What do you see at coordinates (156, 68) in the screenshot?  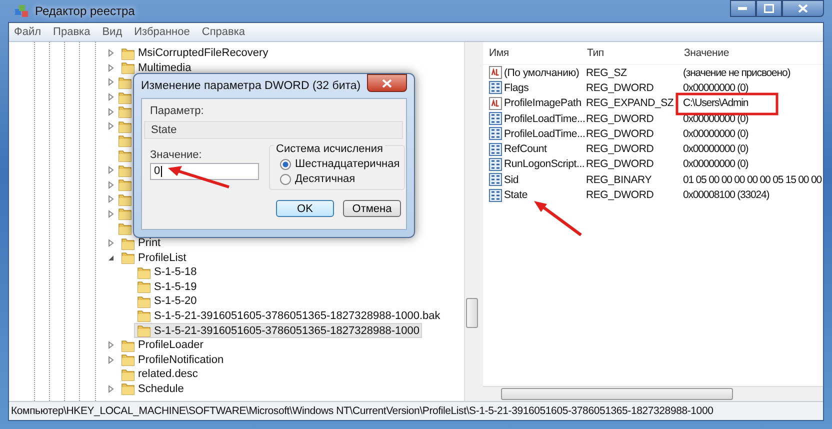 I see `tree-item: Multimedia` at bounding box center [156, 68].